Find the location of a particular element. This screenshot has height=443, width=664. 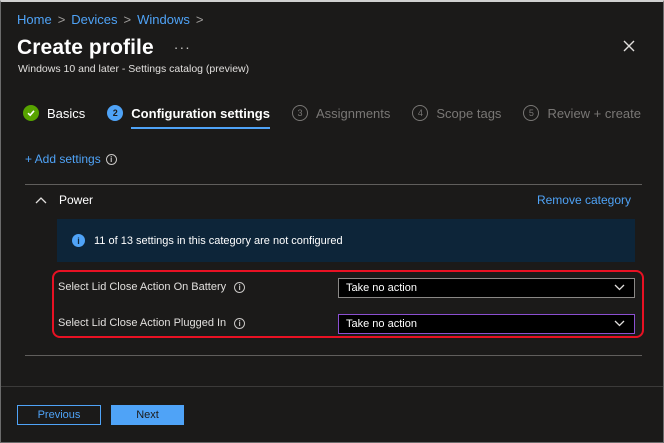

setting-row-lid-battery: Select Lid Close Action On Battery i is located at coordinates (152, 287).